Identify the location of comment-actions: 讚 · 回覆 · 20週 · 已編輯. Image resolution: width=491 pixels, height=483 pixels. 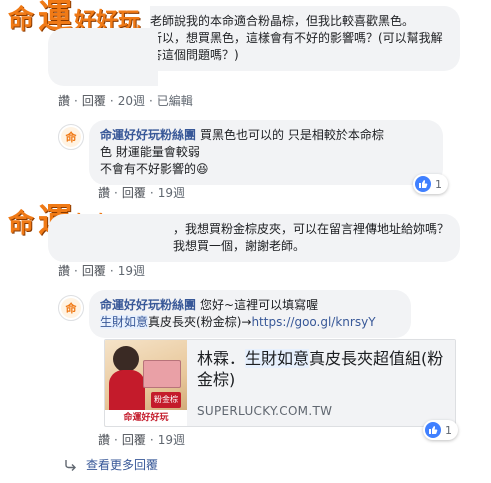
(125, 100).